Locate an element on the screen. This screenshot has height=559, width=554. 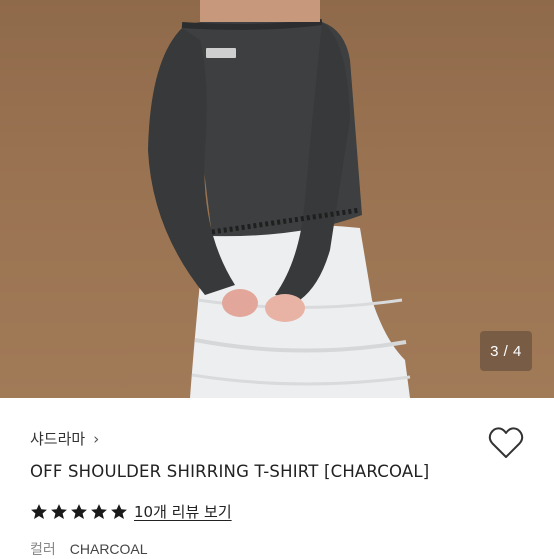
image-counter: 3 / 4 is located at coordinates (506, 351).